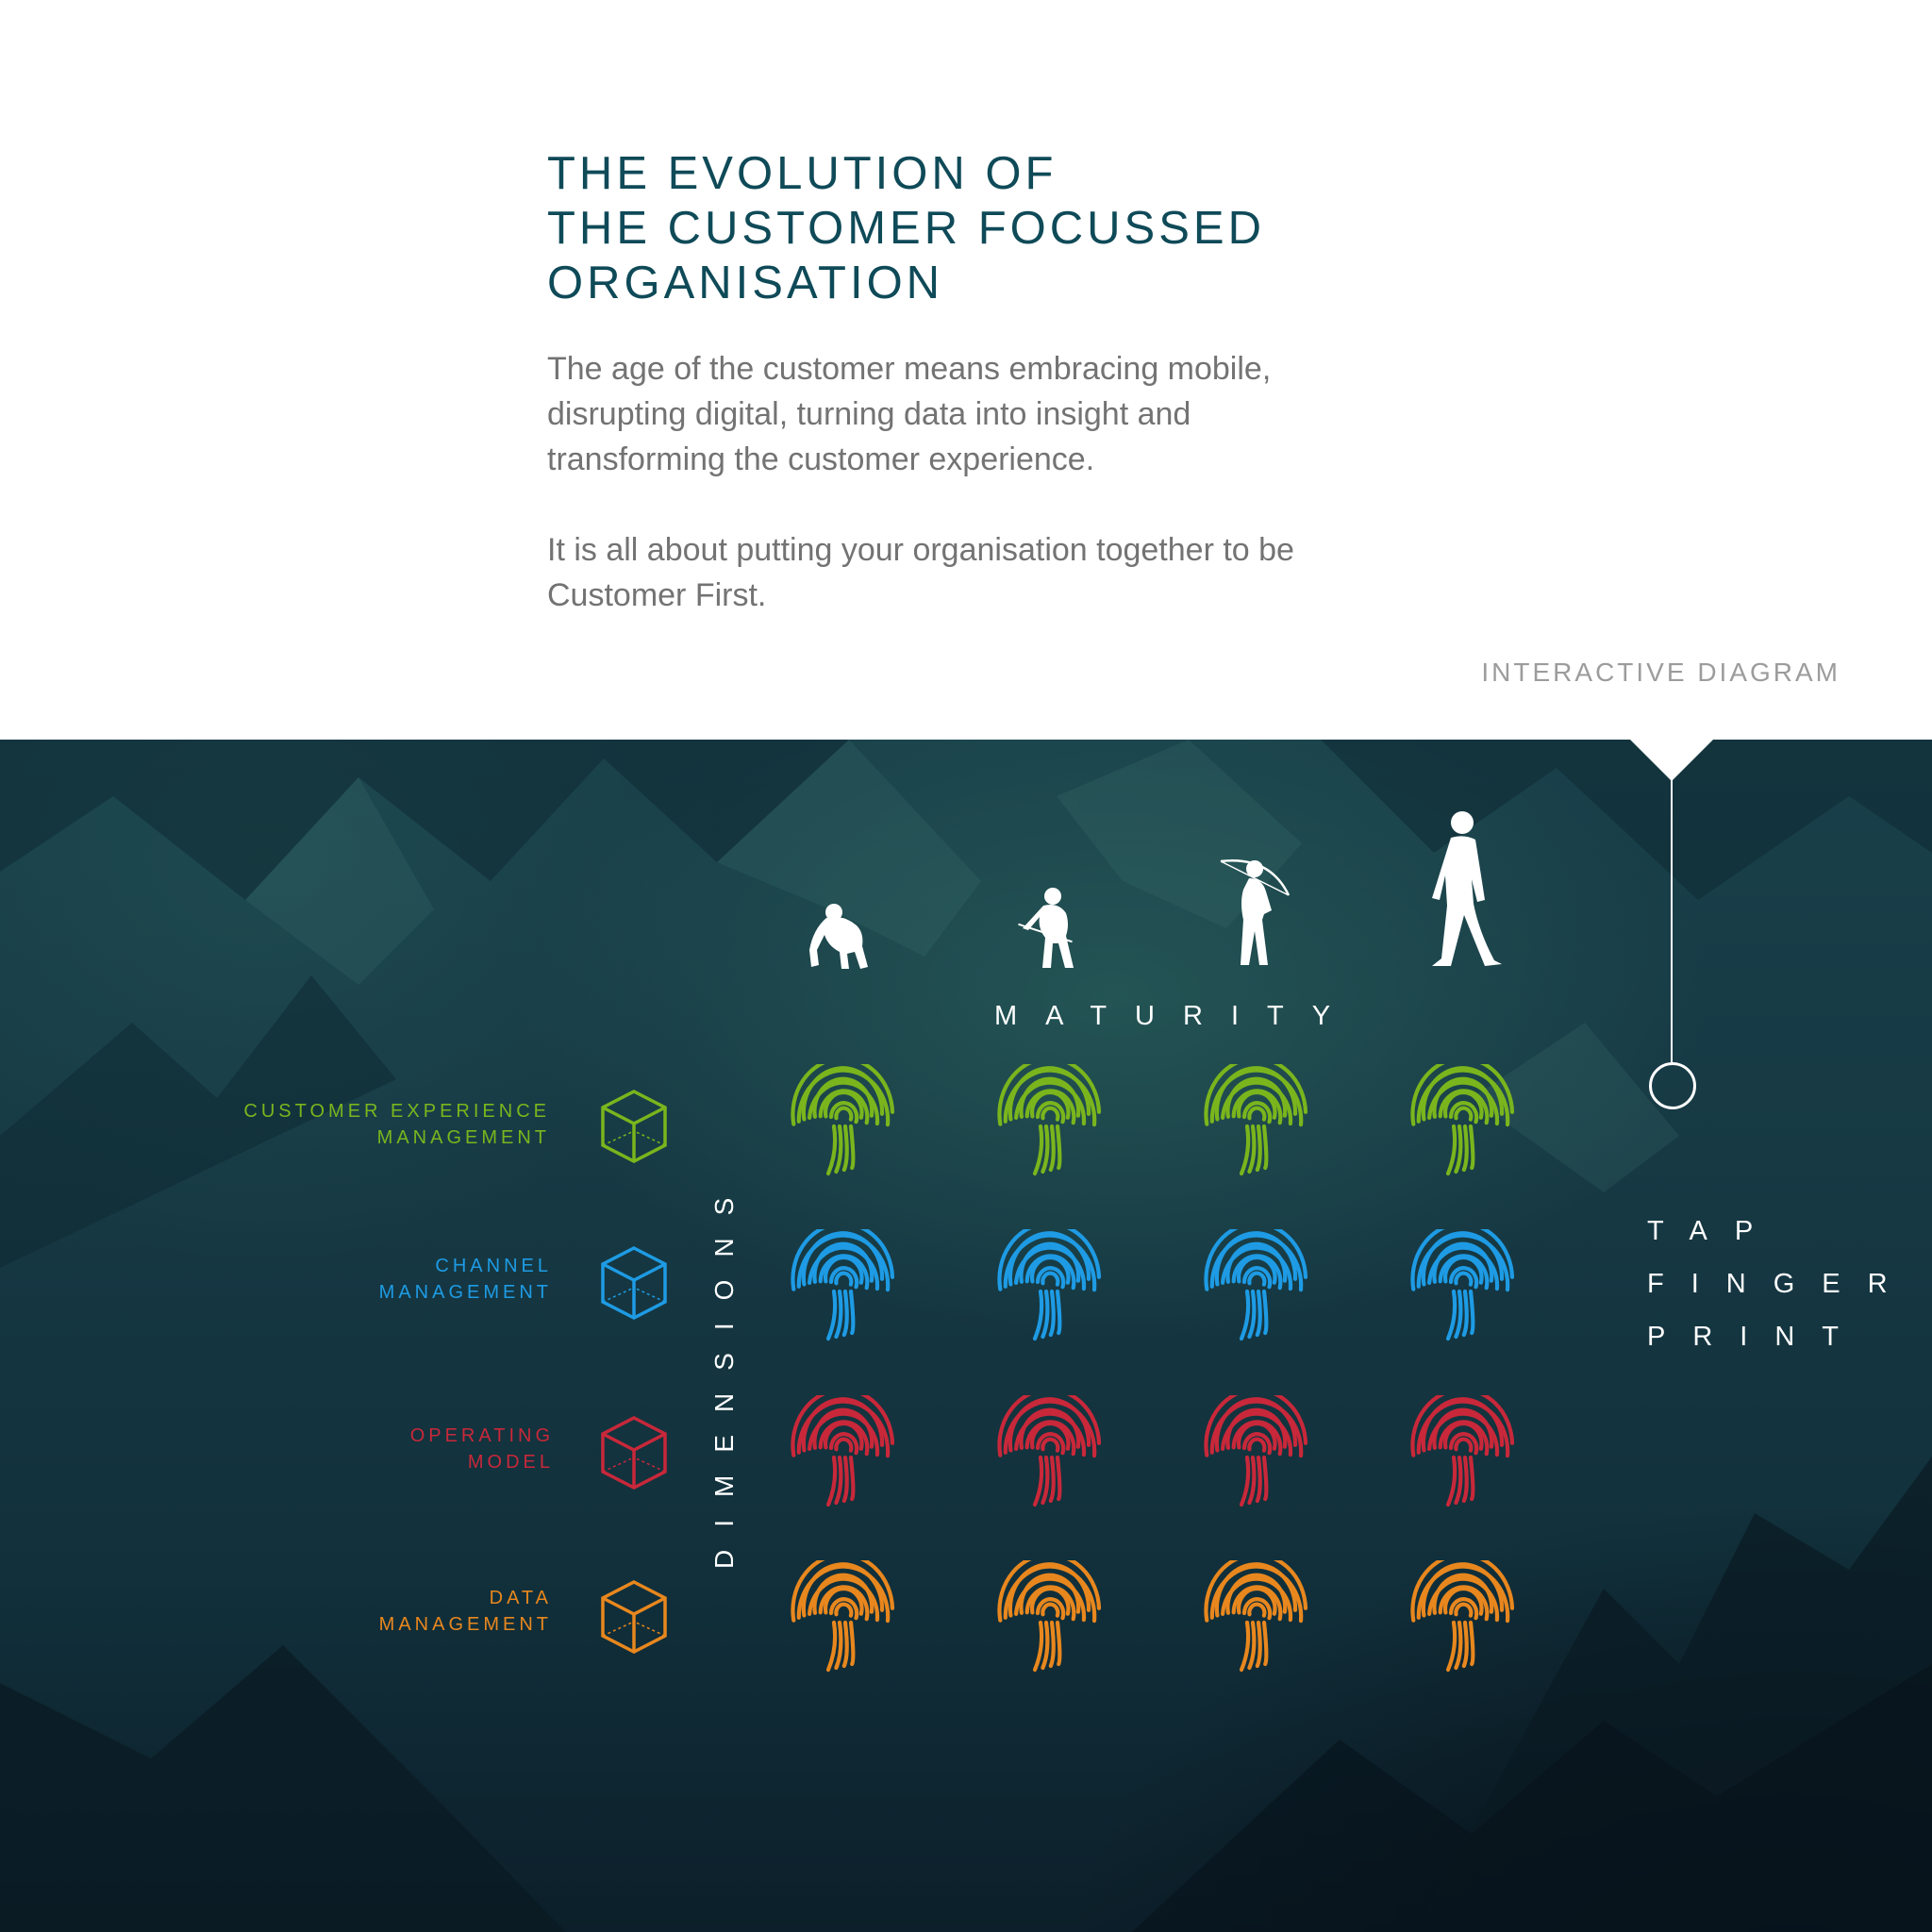 This screenshot has width=1932, height=1932. What do you see at coordinates (465, 1611) in the screenshot?
I see `dimension-label-data-management: DATA MANAGEMENT` at bounding box center [465, 1611].